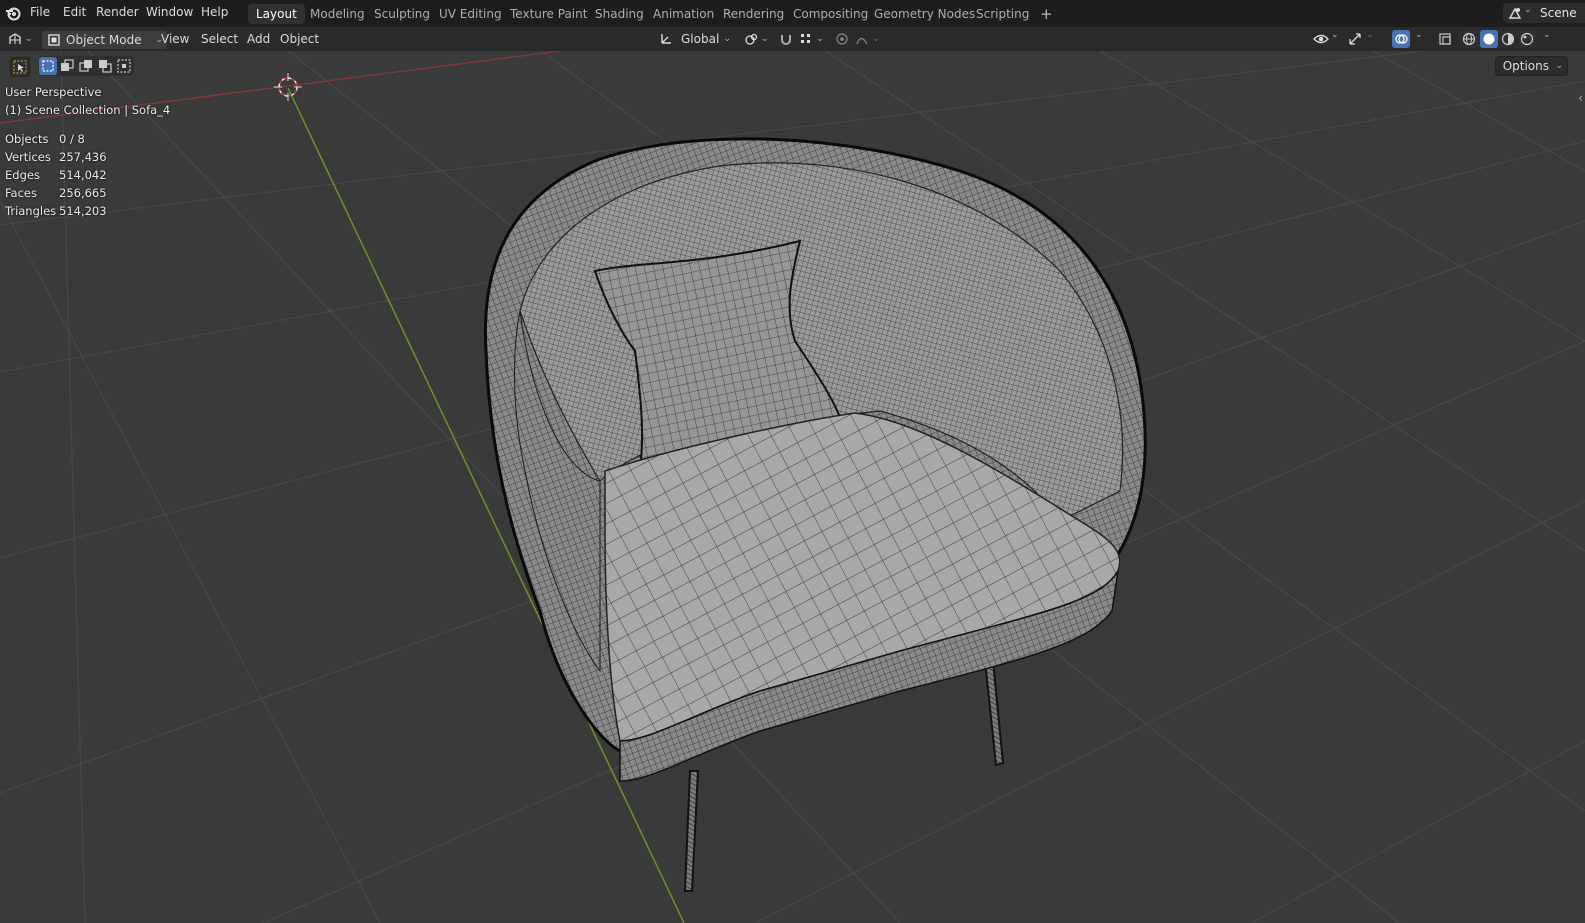 The image size is (1585, 923). I want to click on stat-value: 514,203, so click(83, 211).